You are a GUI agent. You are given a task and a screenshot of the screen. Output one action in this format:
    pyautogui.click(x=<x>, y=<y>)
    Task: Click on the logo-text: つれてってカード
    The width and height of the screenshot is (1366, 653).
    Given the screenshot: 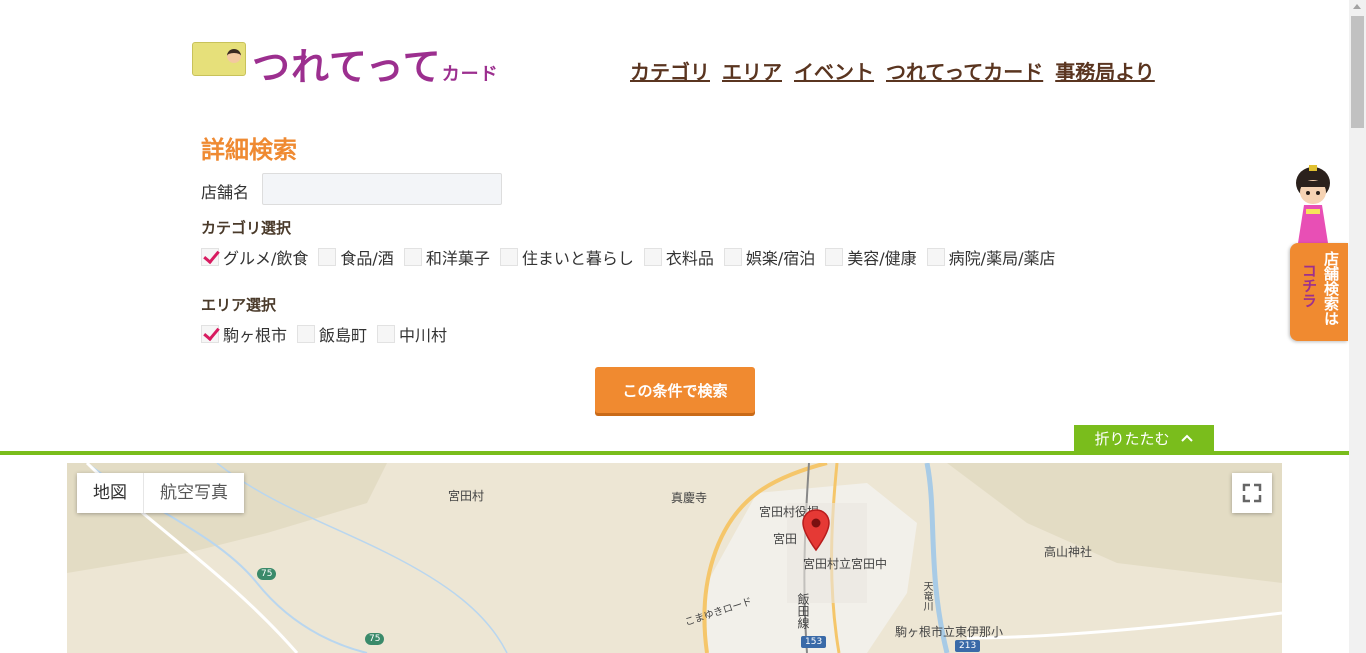 What is the action you would take?
    pyautogui.click(x=375, y=63)
    